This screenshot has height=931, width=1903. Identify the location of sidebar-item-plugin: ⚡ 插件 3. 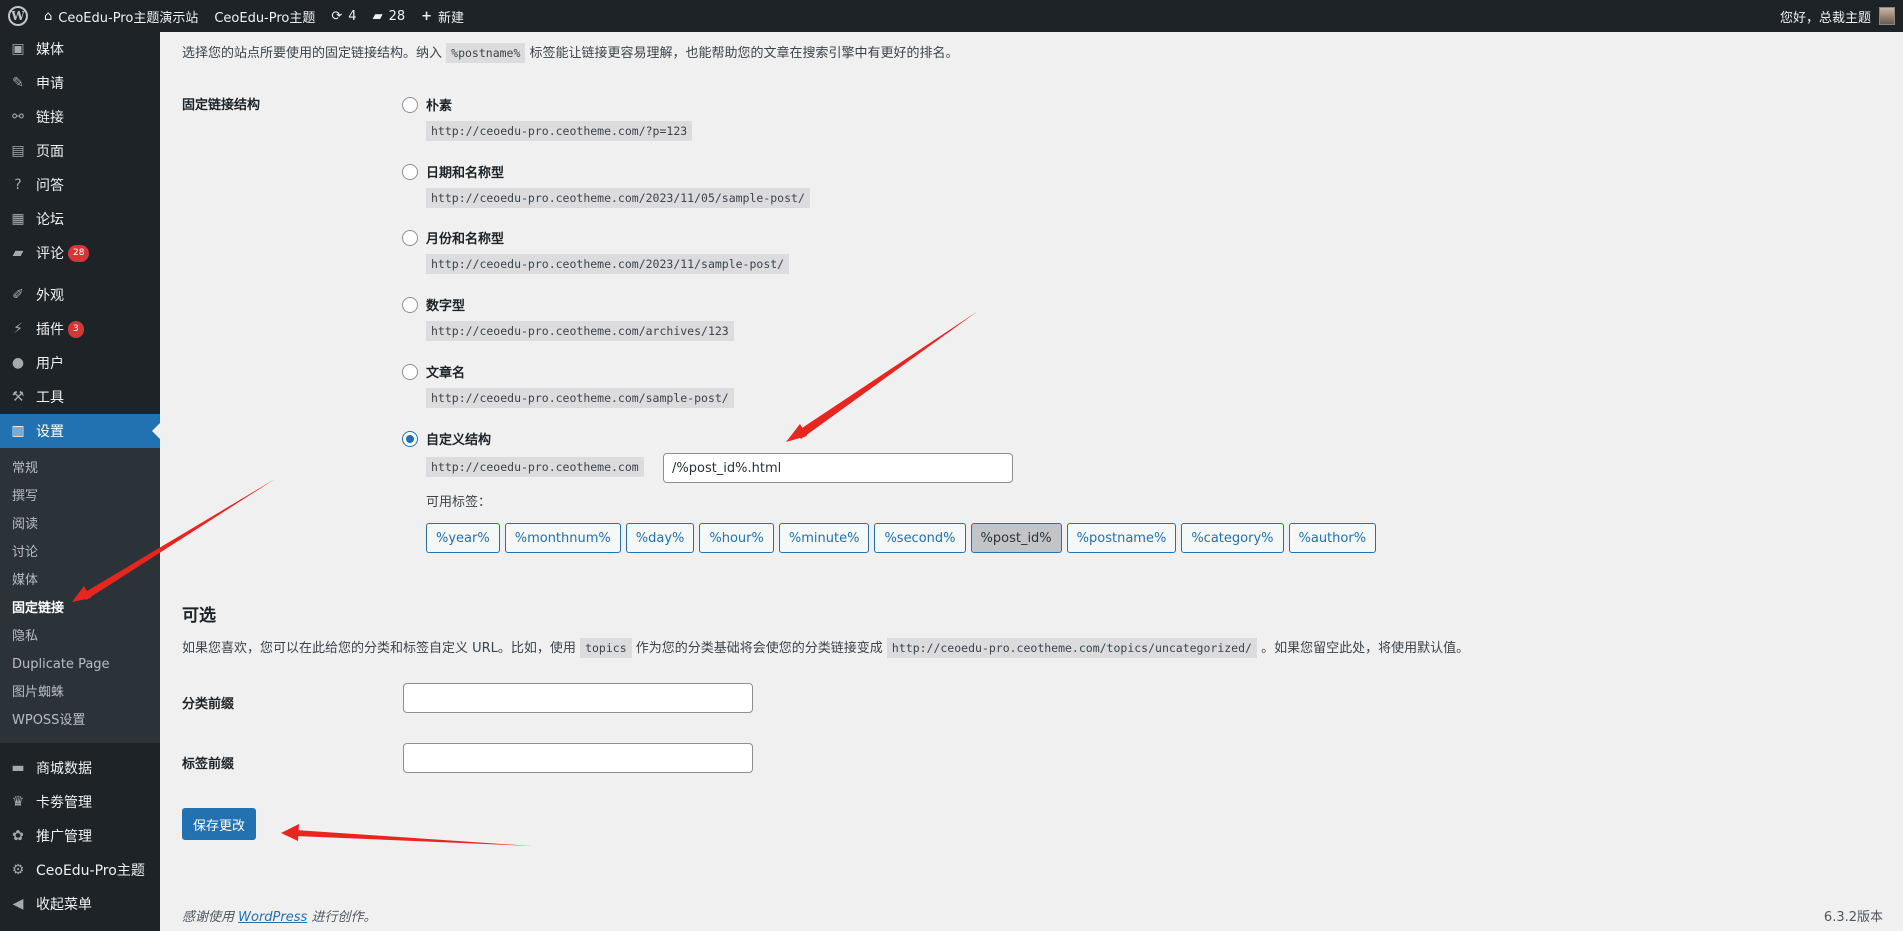
(80, 329).